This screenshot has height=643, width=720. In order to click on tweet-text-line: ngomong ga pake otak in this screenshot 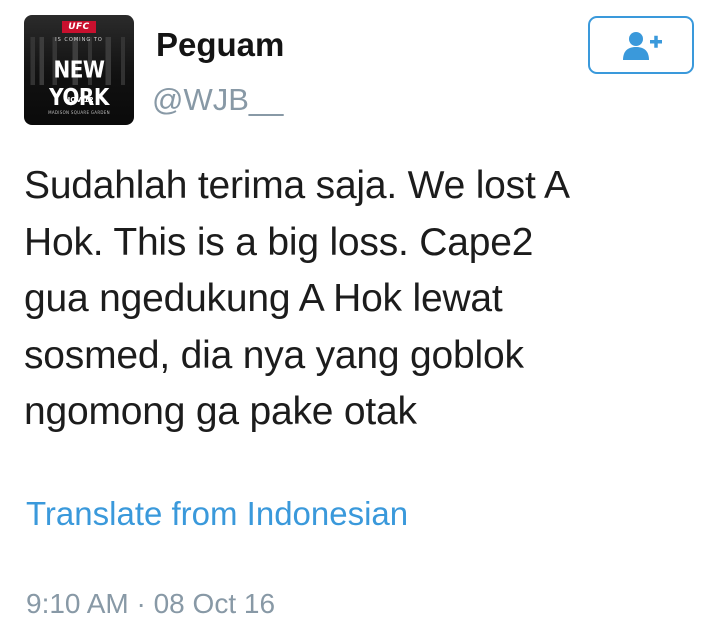, I will do `click(220, 411)`.